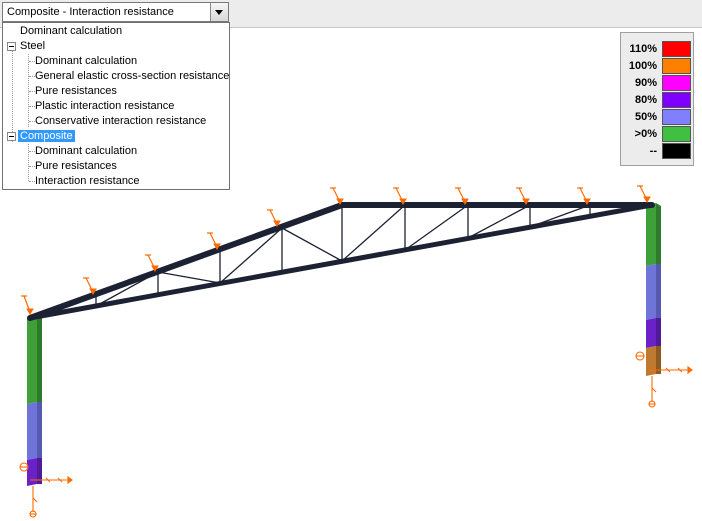 Image resolution: width=702 pixels, height=521 pixels. Describe the element at coordinates (11, 136) in the screenshot. I see `collapse-composite-icon` at that location.